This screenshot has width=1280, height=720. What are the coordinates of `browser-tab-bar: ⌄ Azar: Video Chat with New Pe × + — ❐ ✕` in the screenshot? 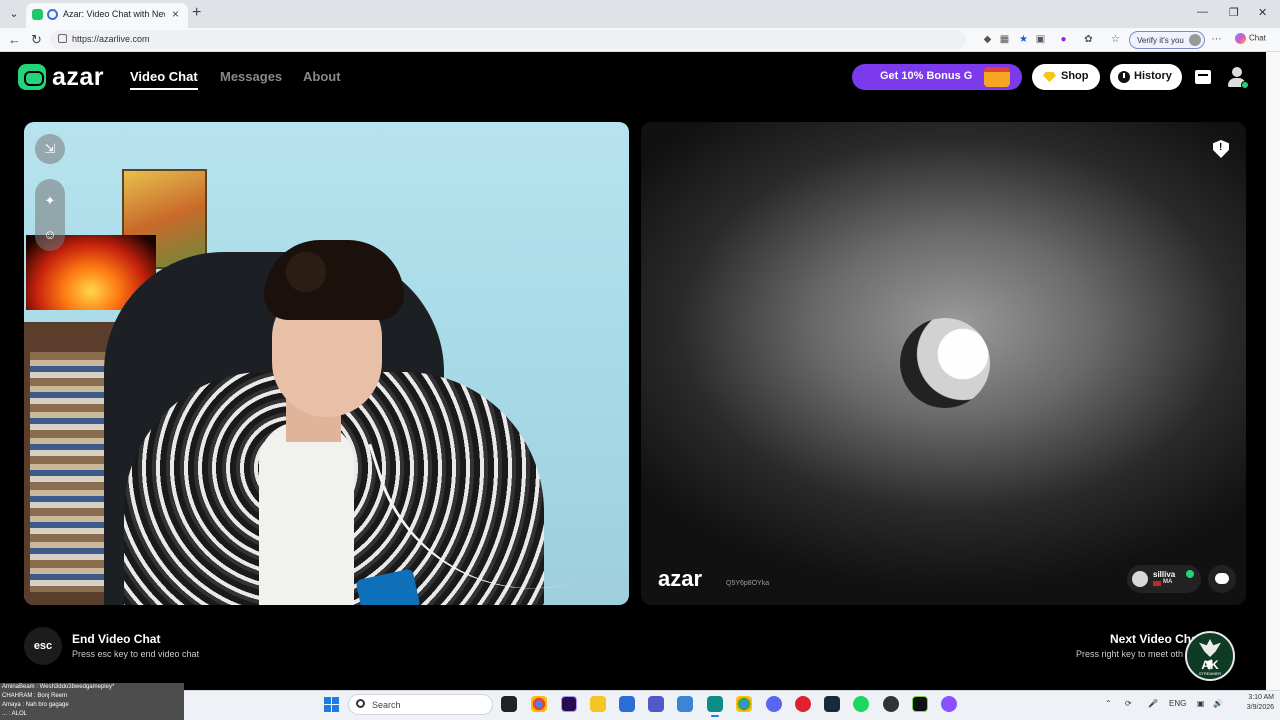 It's located at (640, 14).